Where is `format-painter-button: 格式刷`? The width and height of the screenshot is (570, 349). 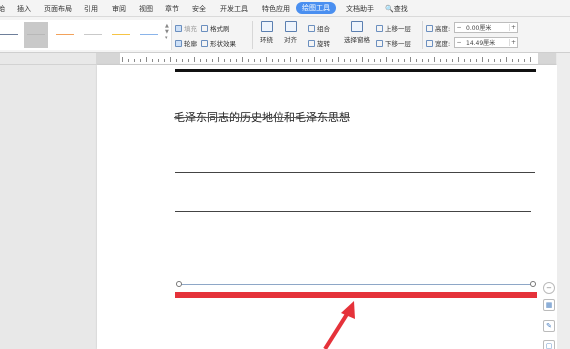 format-painter-button: 格式刷 is located at coordinates (215, 28).